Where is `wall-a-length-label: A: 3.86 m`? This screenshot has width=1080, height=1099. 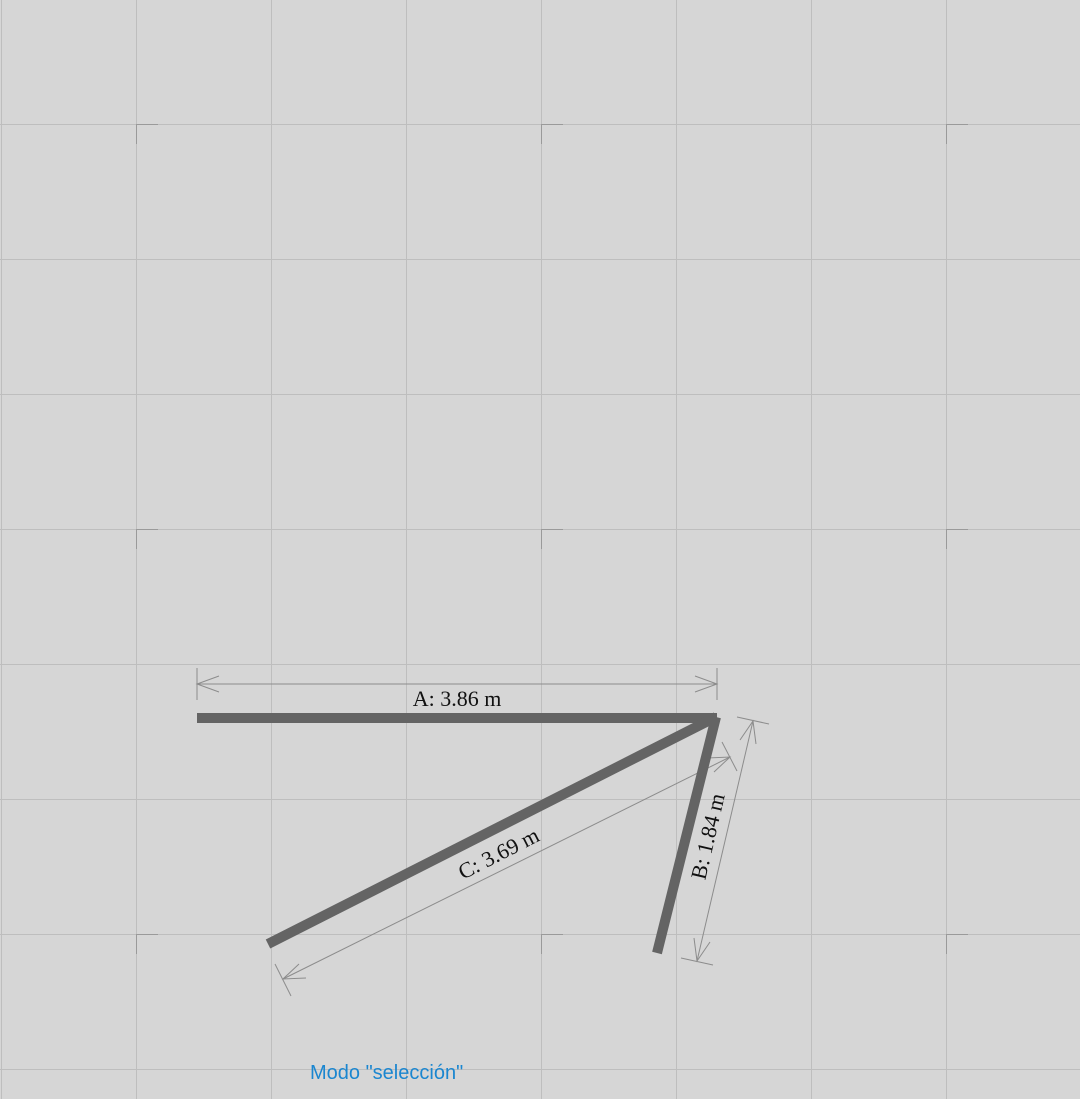
wall-a-length-label: A: 3.86 m is located at coordinates (457, 698).